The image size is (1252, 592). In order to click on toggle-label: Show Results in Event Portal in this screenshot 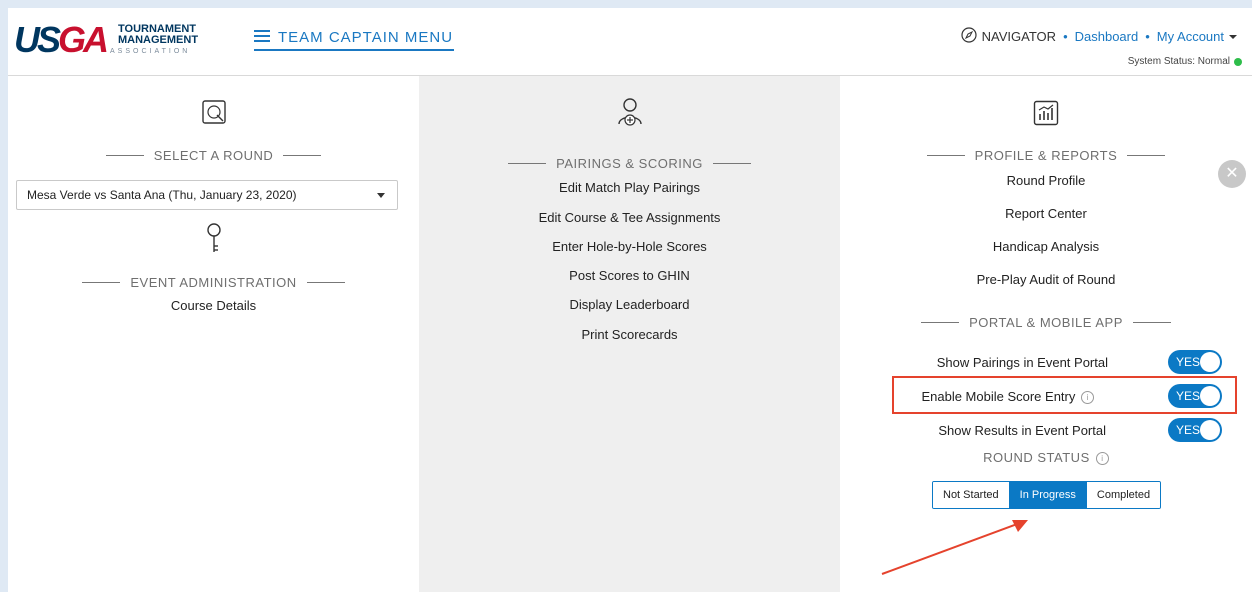, I will do `click(1022, 430)`.